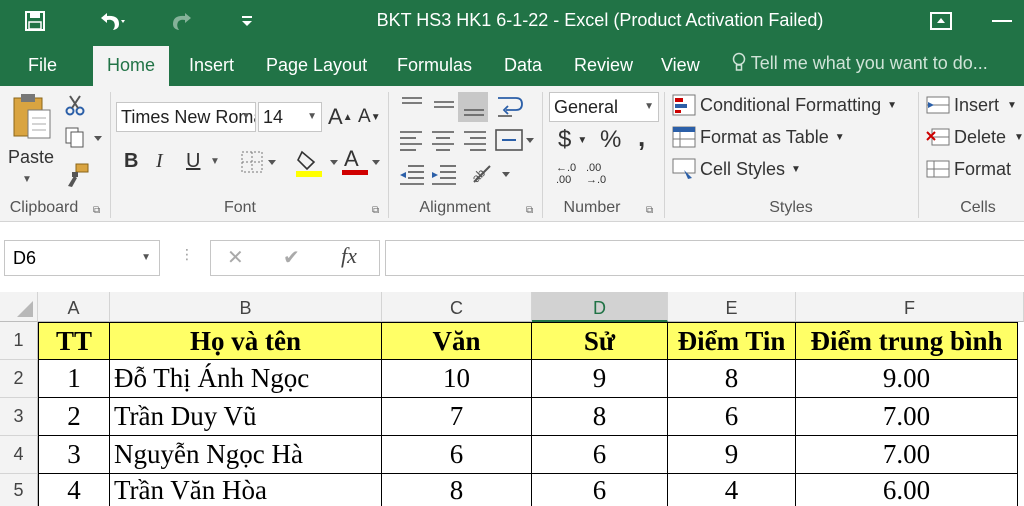 This screenshot has width=1024, height=506. I want to click on column-header-c: C, so click(457, 307).